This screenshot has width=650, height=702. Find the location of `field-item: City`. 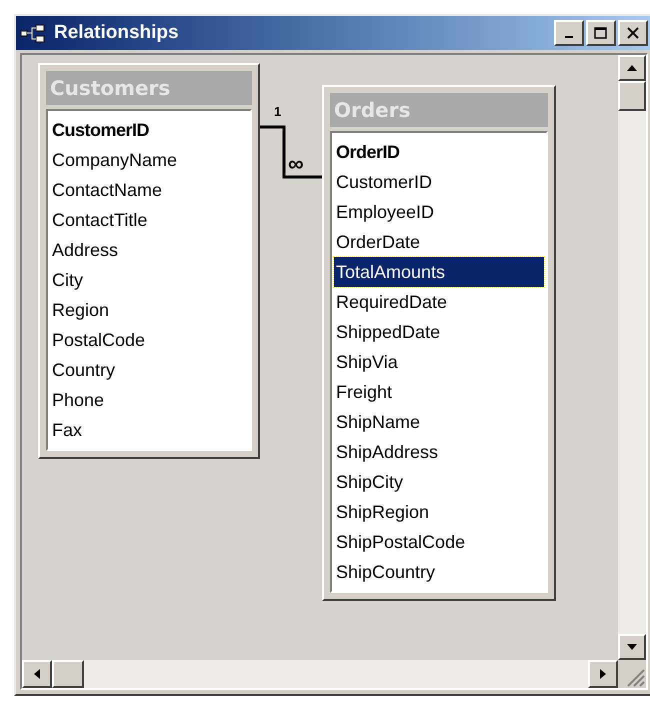

field-item: City is located at coordinates (149, 280).